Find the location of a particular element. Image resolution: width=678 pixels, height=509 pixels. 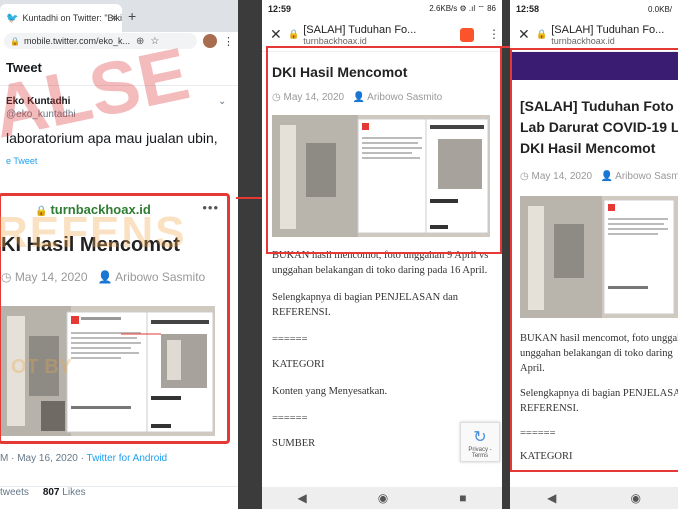

user-icon: 👤 is located at coordinates (106, 277).